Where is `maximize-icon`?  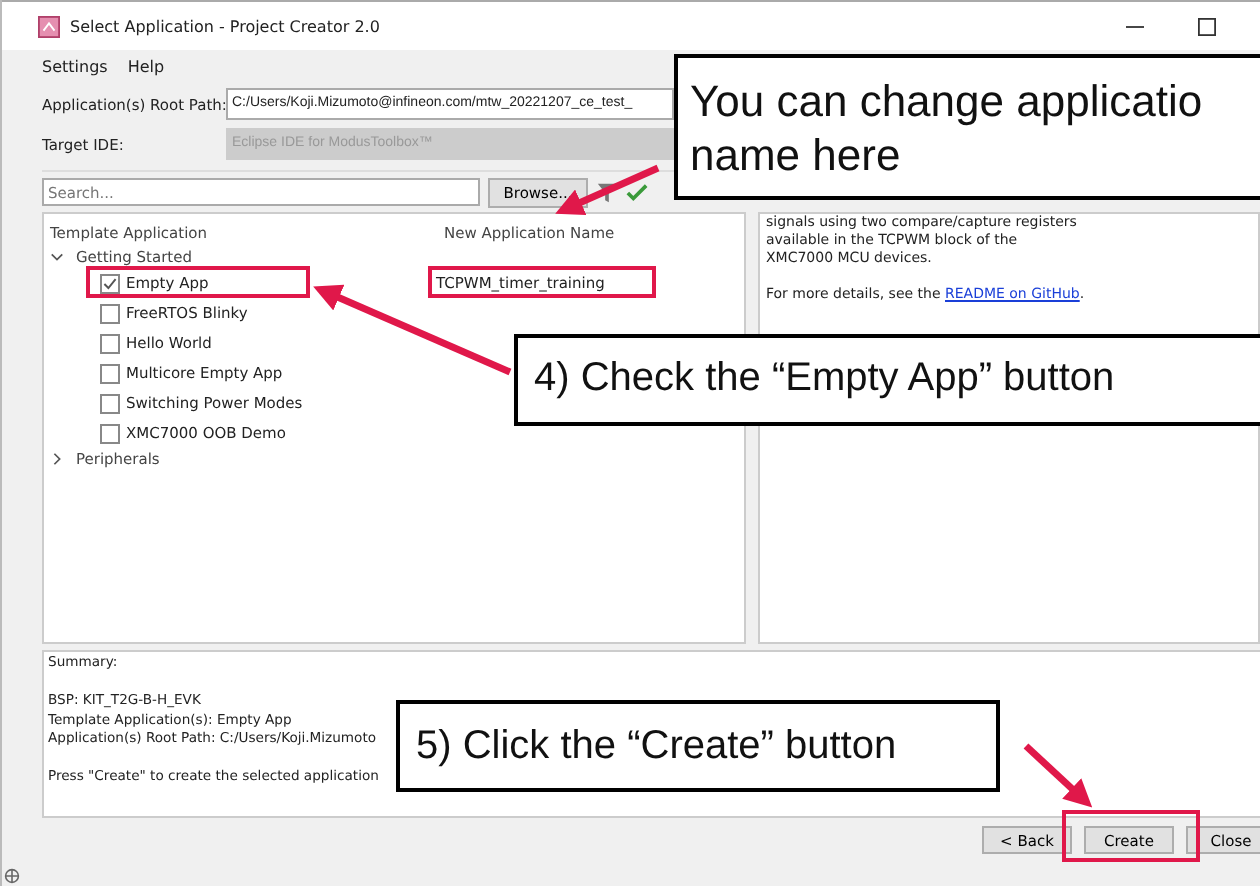 maximize-icon is located at coordinates (1207, 26).